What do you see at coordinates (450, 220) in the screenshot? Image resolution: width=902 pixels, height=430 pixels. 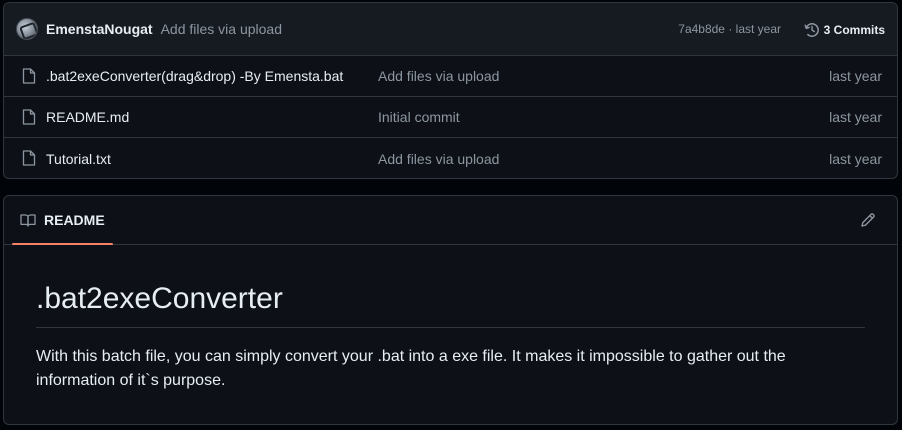 I see `readme-header: README` at bounding box center [450, 220].